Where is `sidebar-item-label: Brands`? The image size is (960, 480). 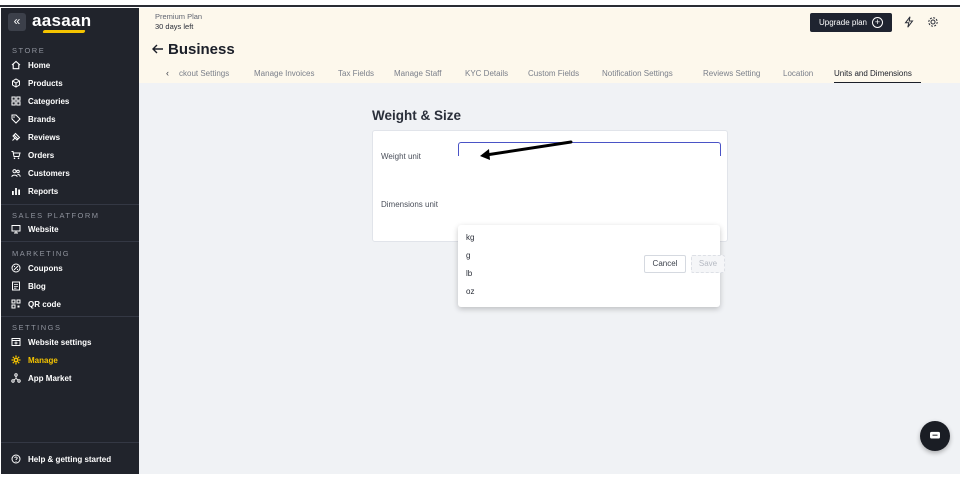
sidebar-item-label: Brands is located at coordinates (42, 119).